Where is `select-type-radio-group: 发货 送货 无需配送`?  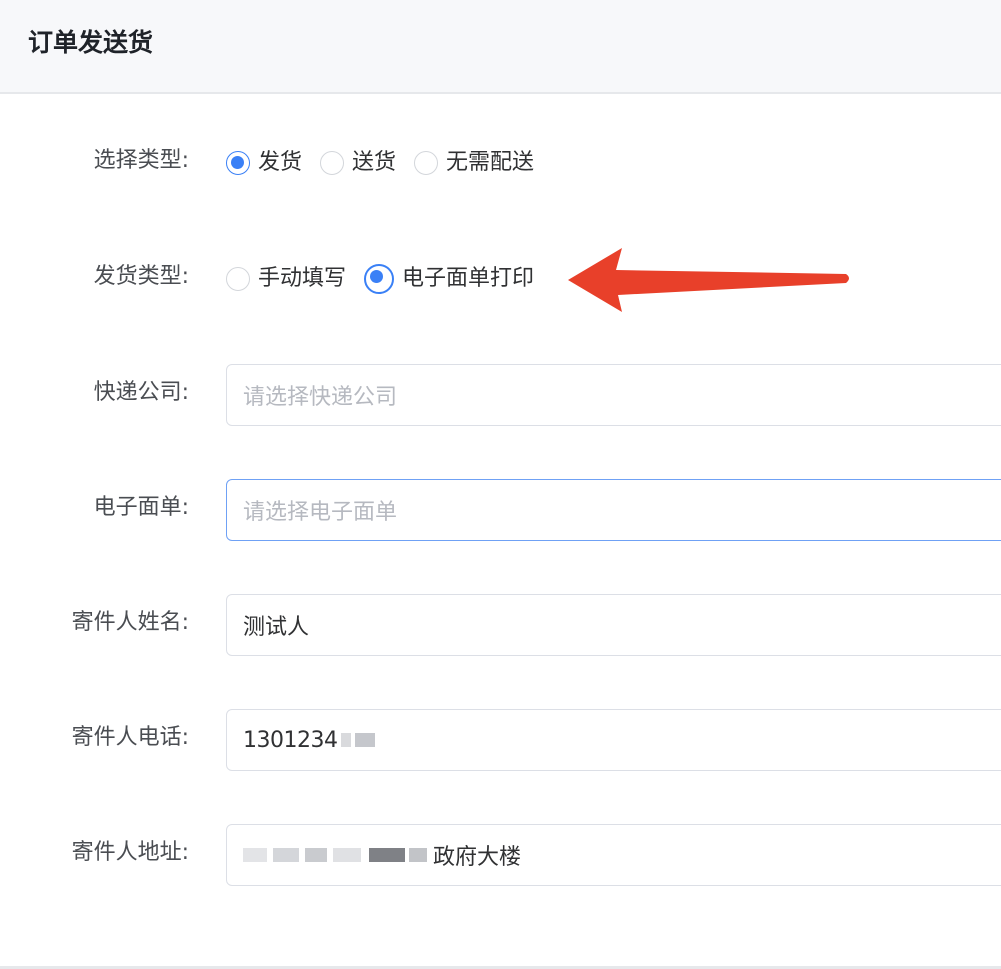 select-type-radio-group: 发货 送货 无需配送 is located at coordinates (389, 163).